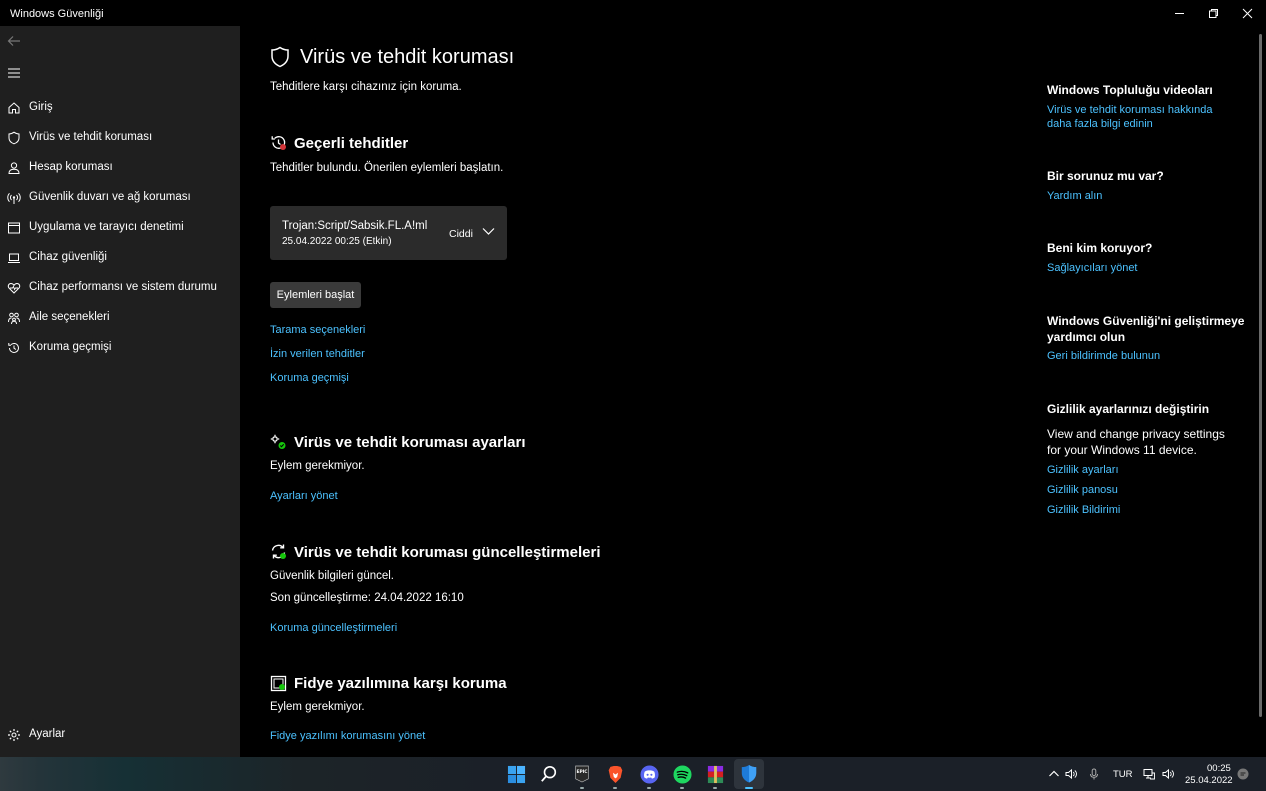 Image resolution: width=1266 pixels, height=791 pixels. What do you see at coordinates (332, 576) in the screenshot?
I see `updates-section-status: Güvenlik bilgileri güncel.` at bounding box center [332, 576].